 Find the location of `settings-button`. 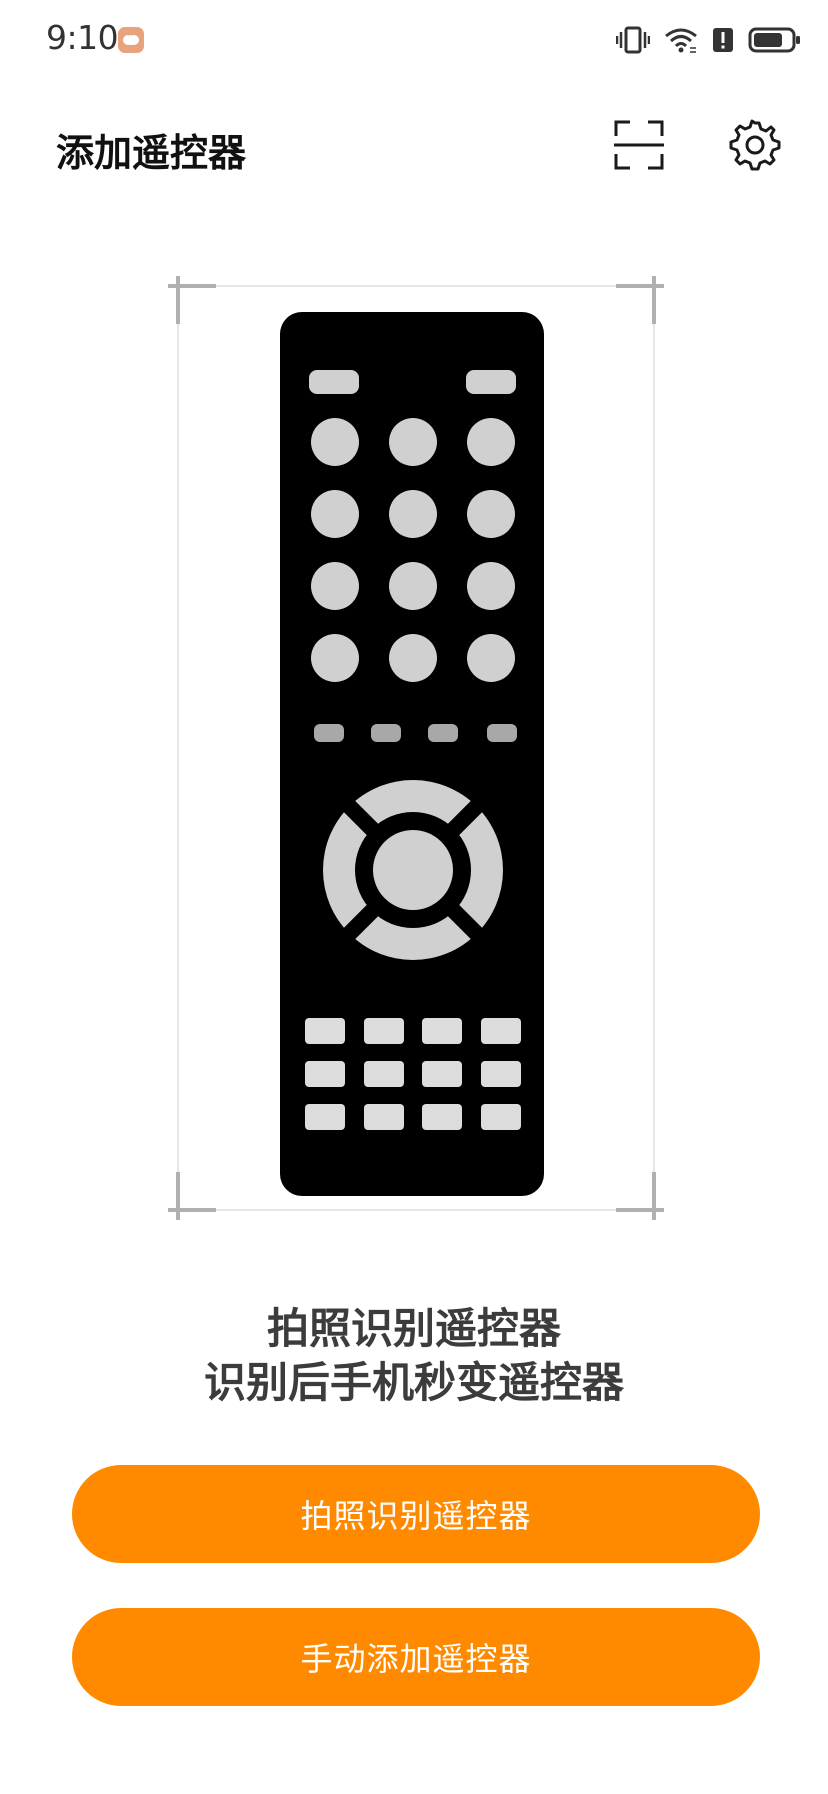

settings-button is located at coordinates (755, 145).